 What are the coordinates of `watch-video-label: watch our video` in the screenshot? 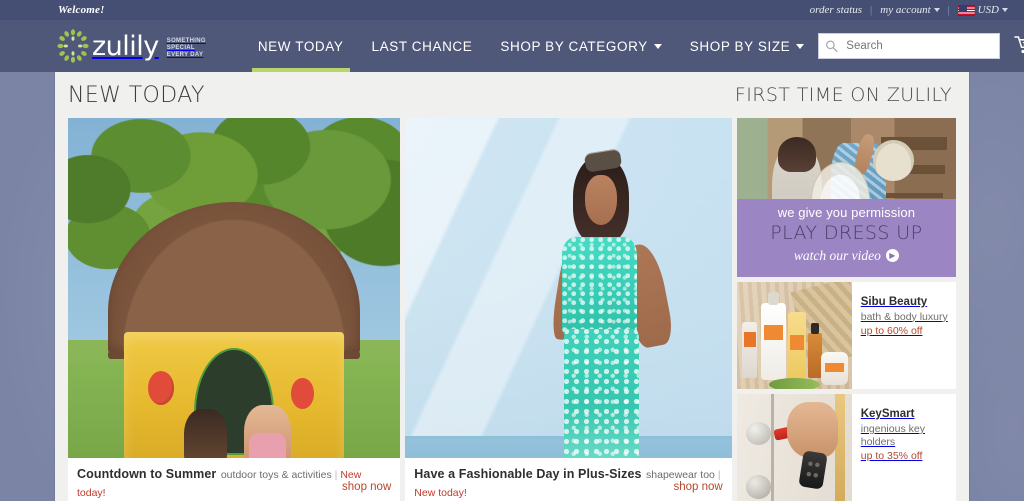 It's located at (837, 255).